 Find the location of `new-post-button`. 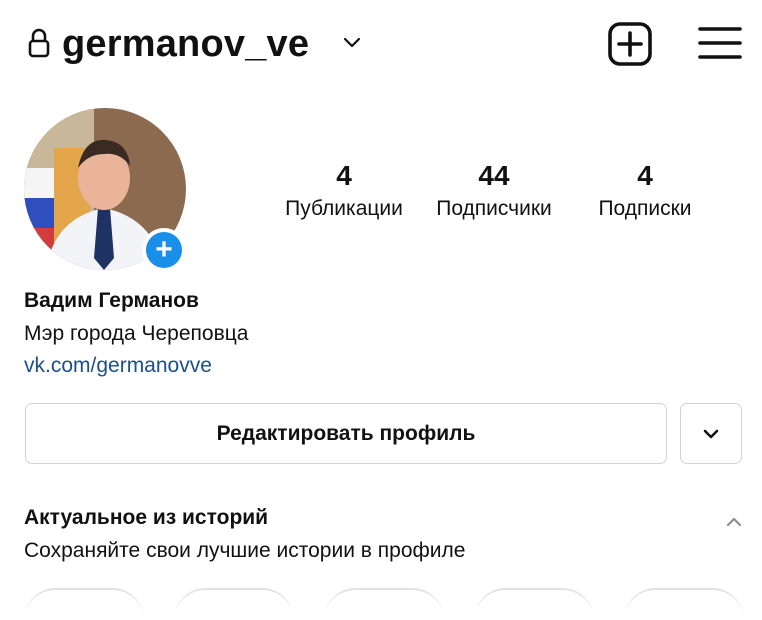

new-post-button is located at coordinates (630, 44).